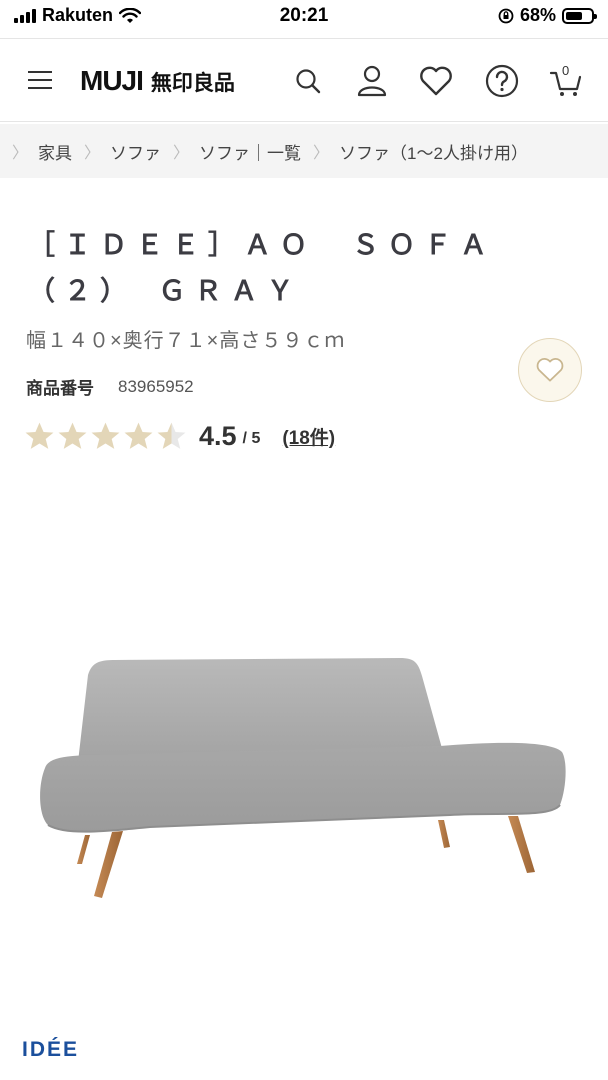 This screenshot has height=1080, width=608. I want to click on status-right: 68%, so click(547, 15).